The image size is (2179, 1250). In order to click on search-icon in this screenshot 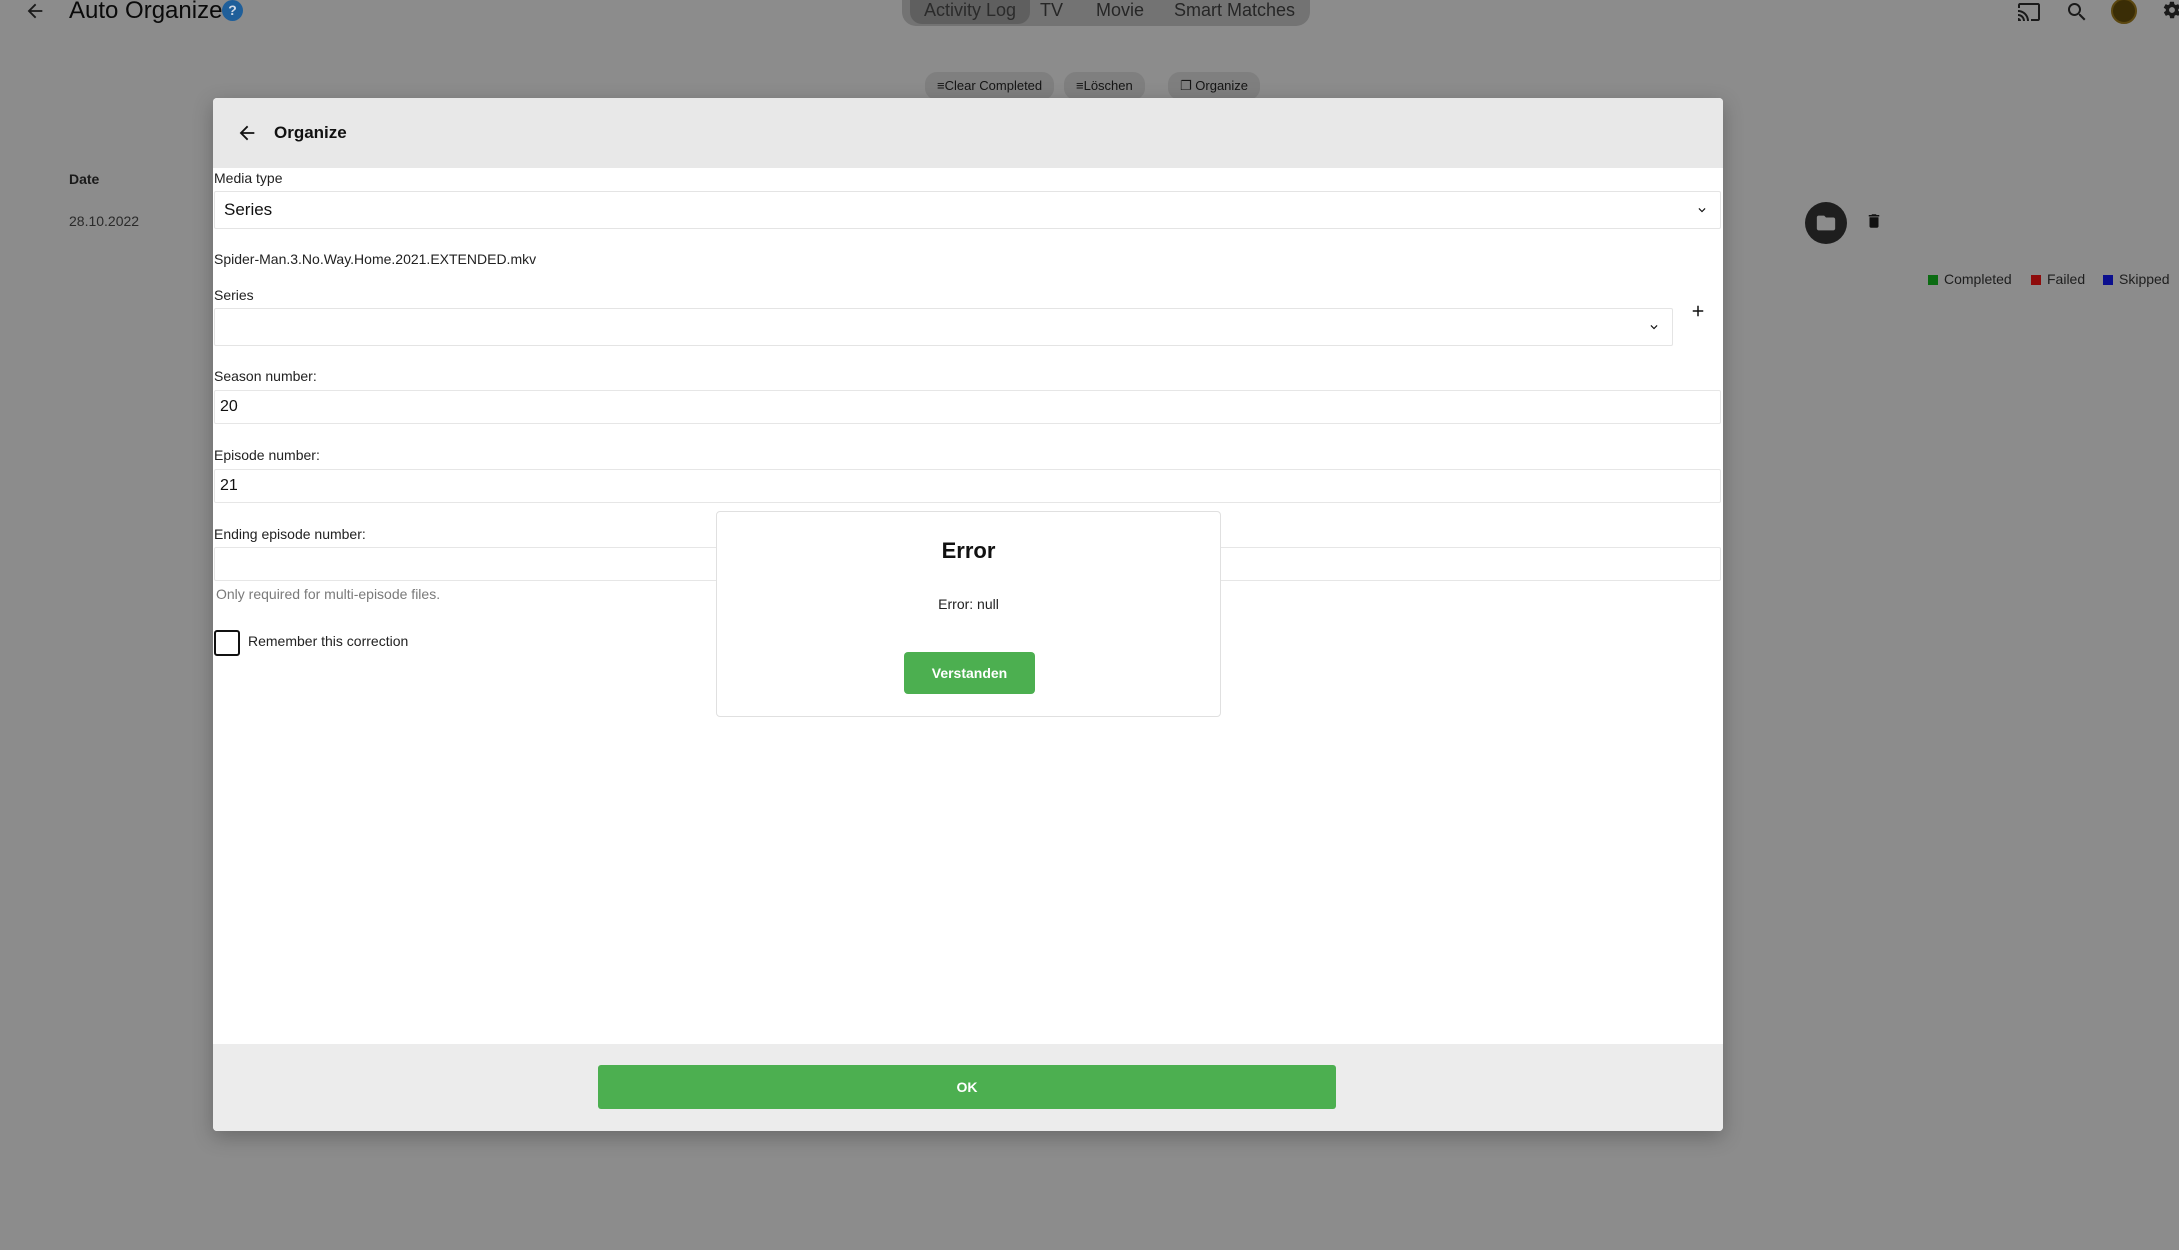, I will do `click(2077, 12)`.